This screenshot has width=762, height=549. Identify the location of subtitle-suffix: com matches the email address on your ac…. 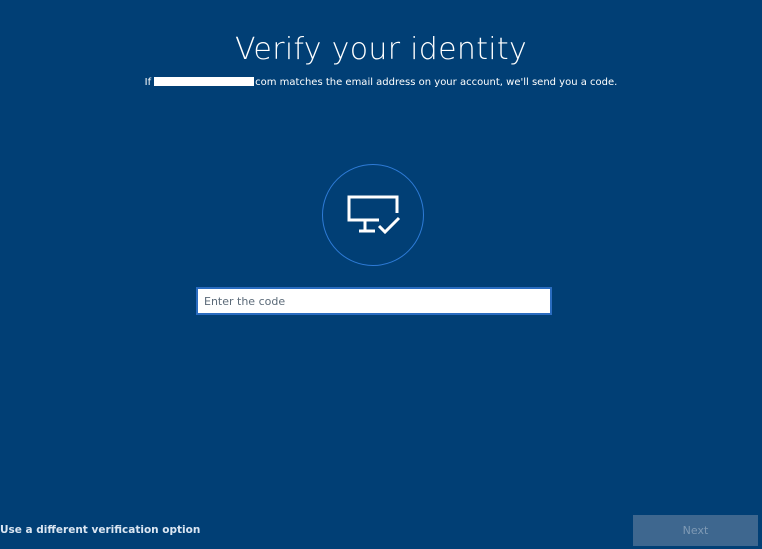
(436, 82).